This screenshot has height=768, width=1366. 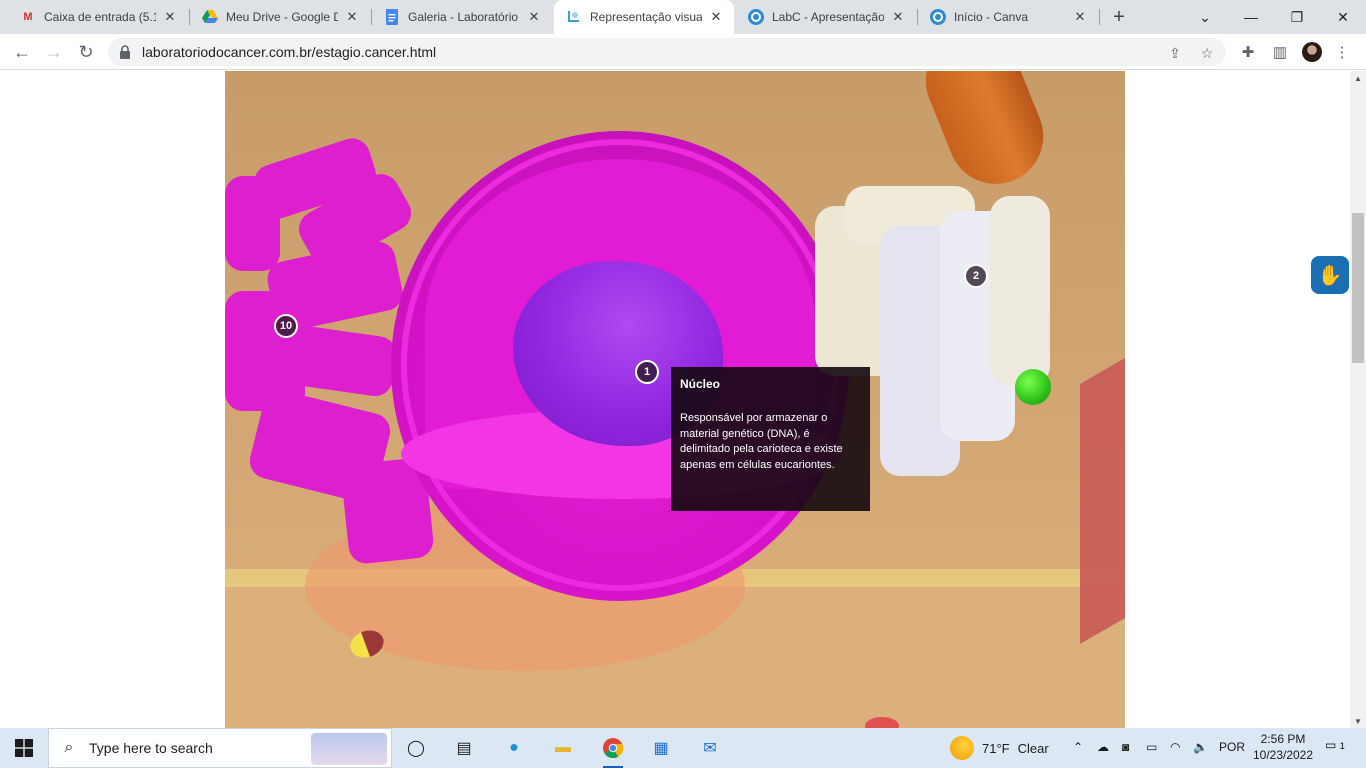 What do you see at coordinates (1232, 747) in the screenshot?
I see `input-language: POR` at bounding box center [1232, 747].